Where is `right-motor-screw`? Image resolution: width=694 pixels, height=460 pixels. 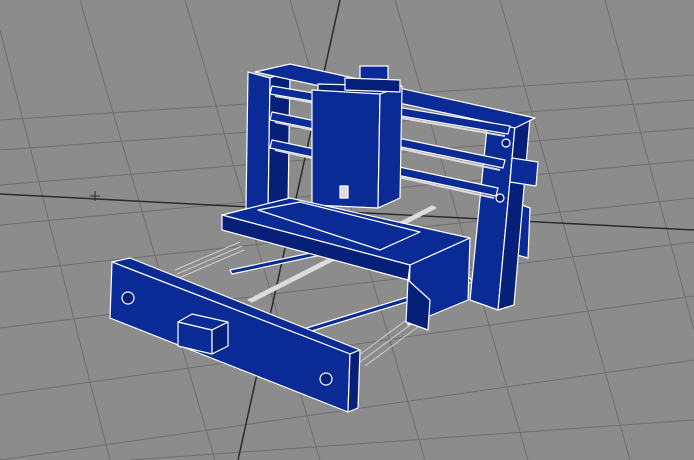
right-motor-screw is located at coordinates (506, 143).